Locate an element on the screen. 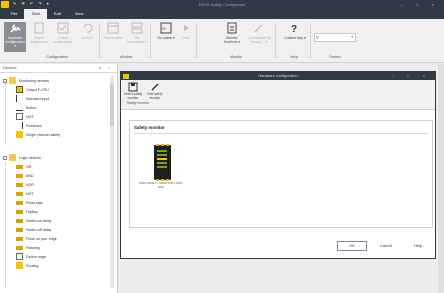  go-online-button: ∞ Go online ▾ is located at coordinates (166, 37).